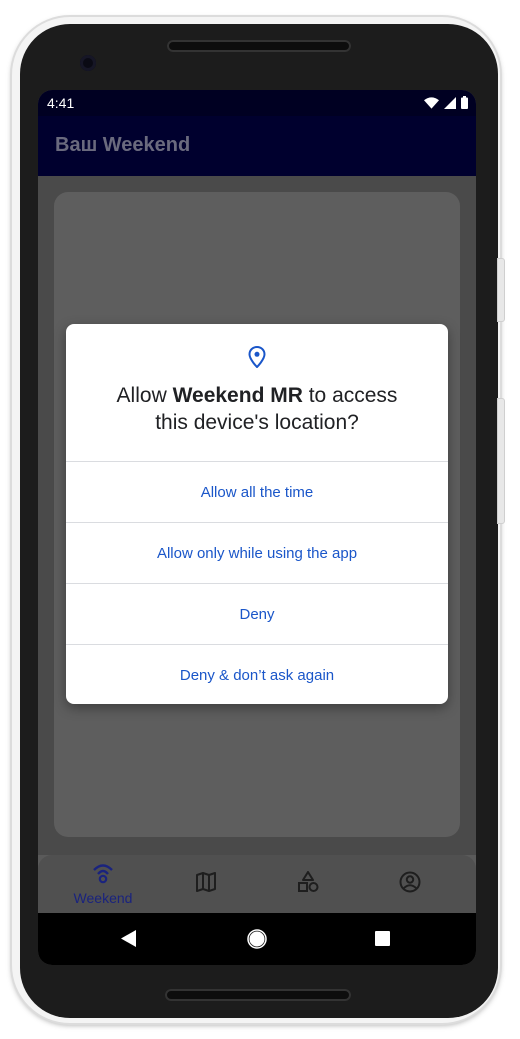 The height and width of the screenshot is (1039, 520). I want to click on allow-all-time-button: Allow all the time, so click(257, 491).